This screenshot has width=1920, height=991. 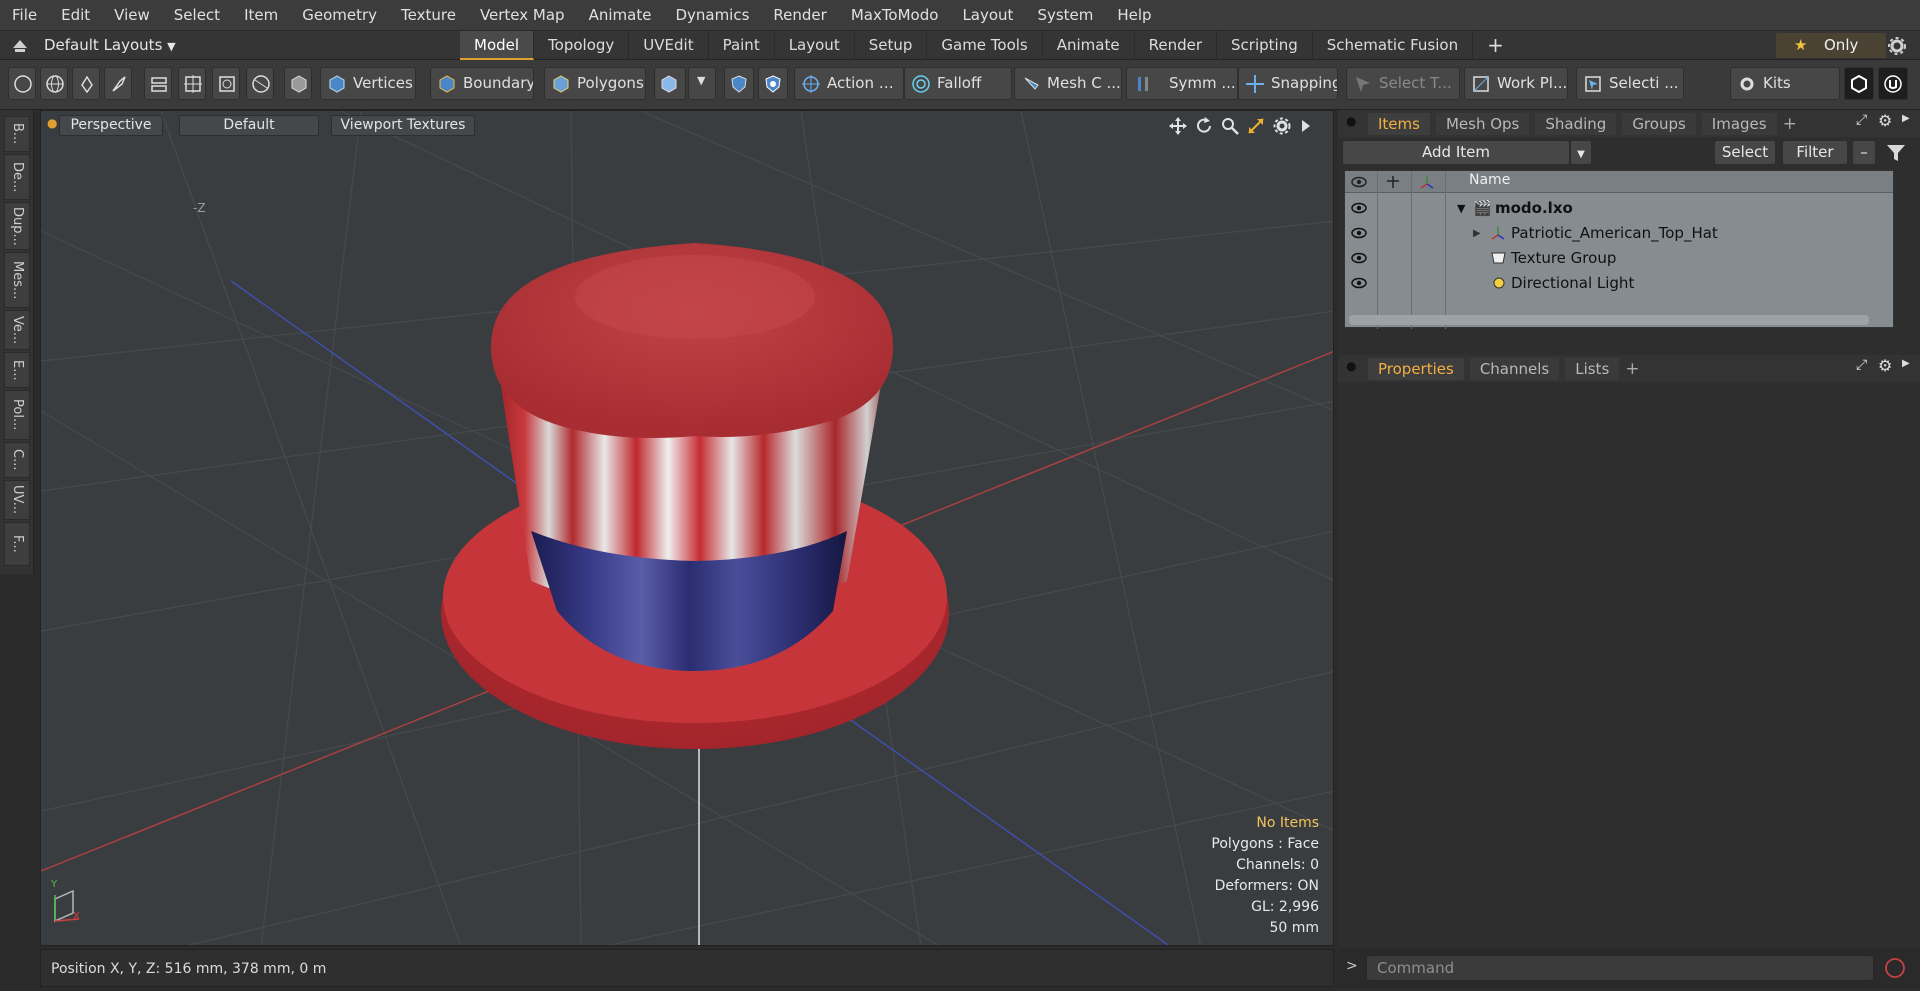 I want to click on menu-maxtomodo: MaxToModo, so click(x=895, y=15).